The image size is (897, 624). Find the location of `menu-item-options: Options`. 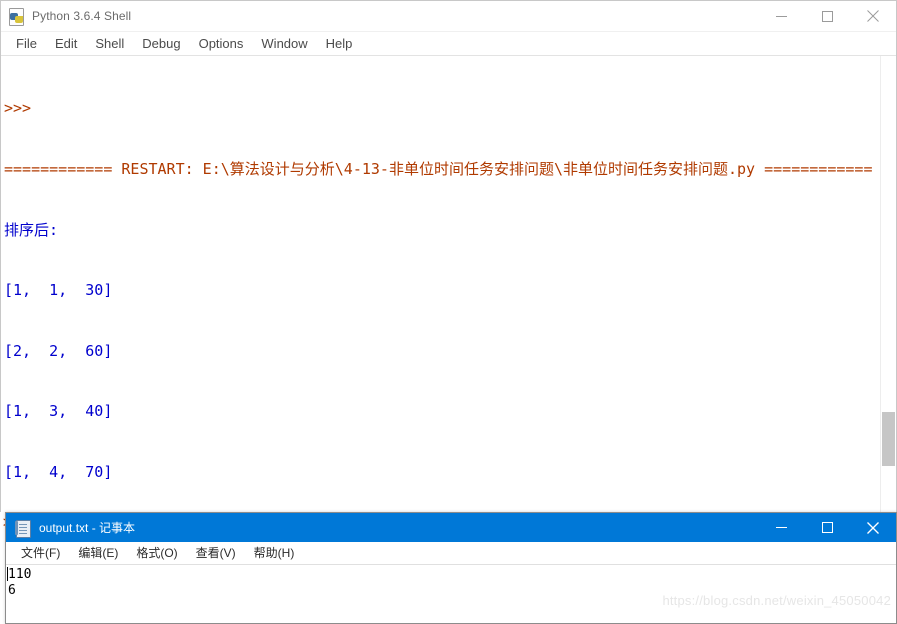

menu-item-options: Options is located at coordinates (221, 44).